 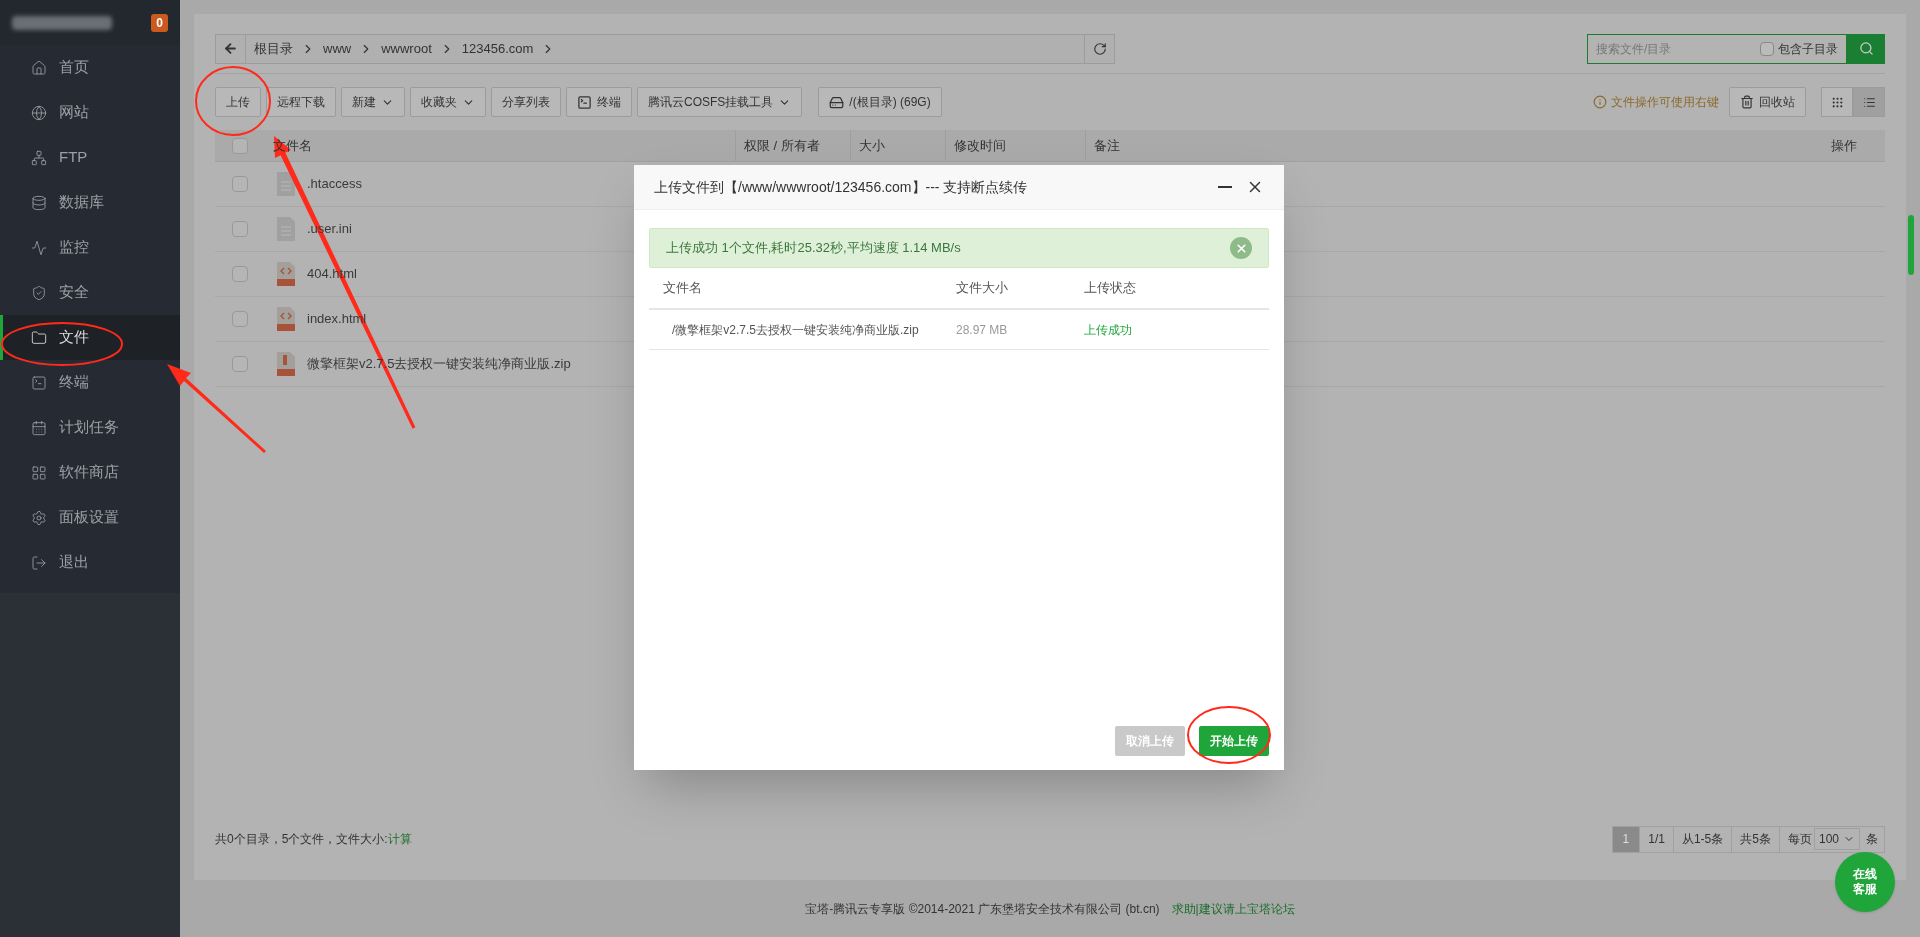 I want to click on sidebar-item: 数据库, so click(x=90, y=202).